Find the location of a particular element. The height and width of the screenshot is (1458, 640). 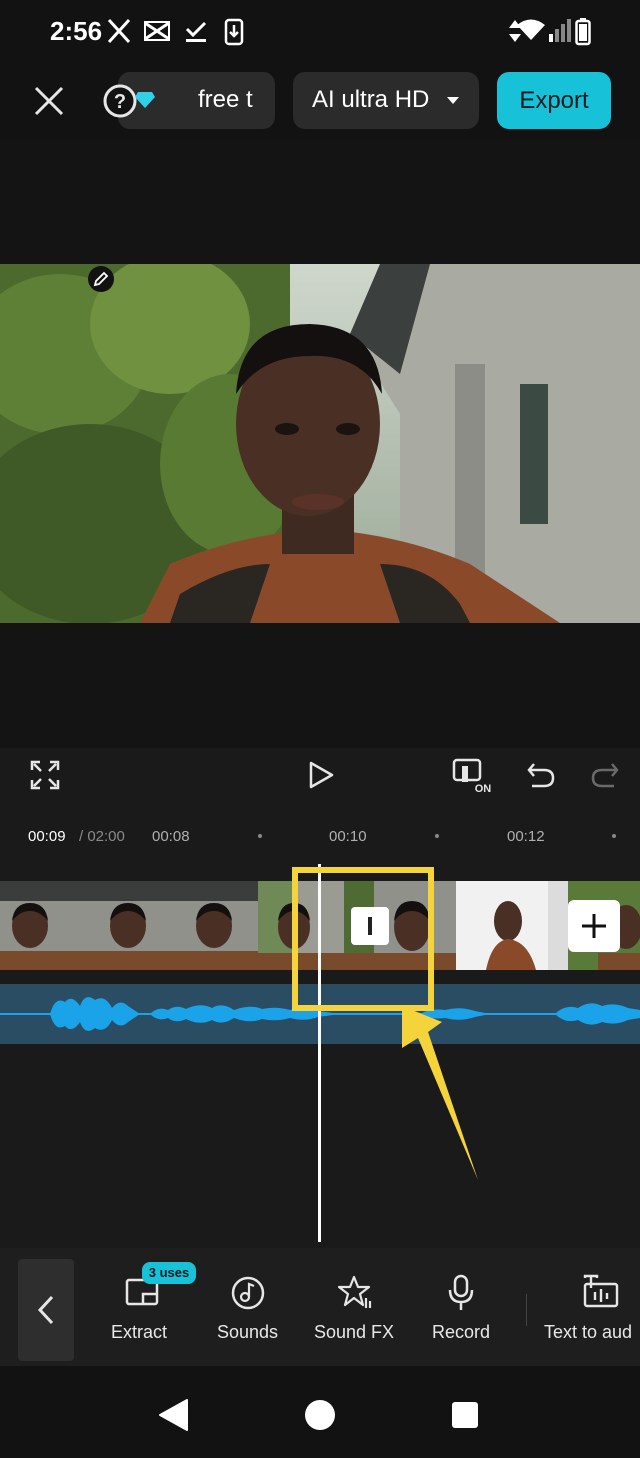

keyframe-on-icon: ON is located at coordinates (473, 776).